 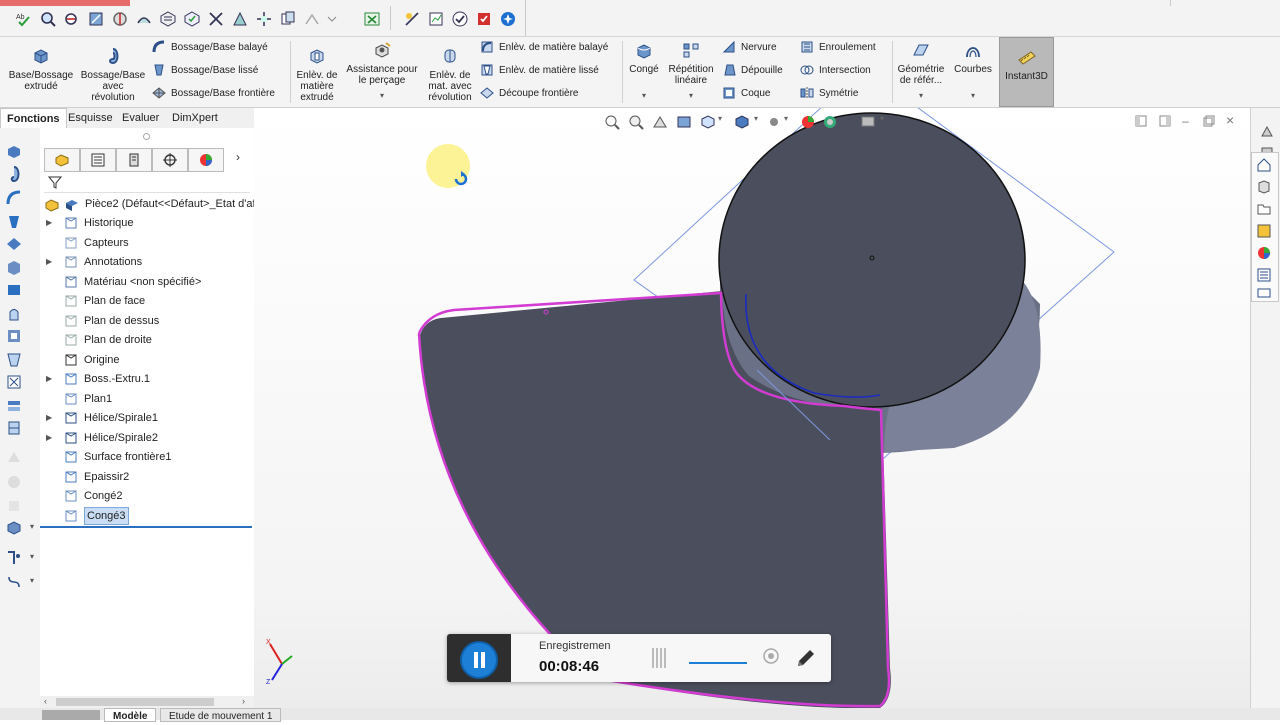 I want to click on panel-collapse-handle, so click(x=146, y=136).